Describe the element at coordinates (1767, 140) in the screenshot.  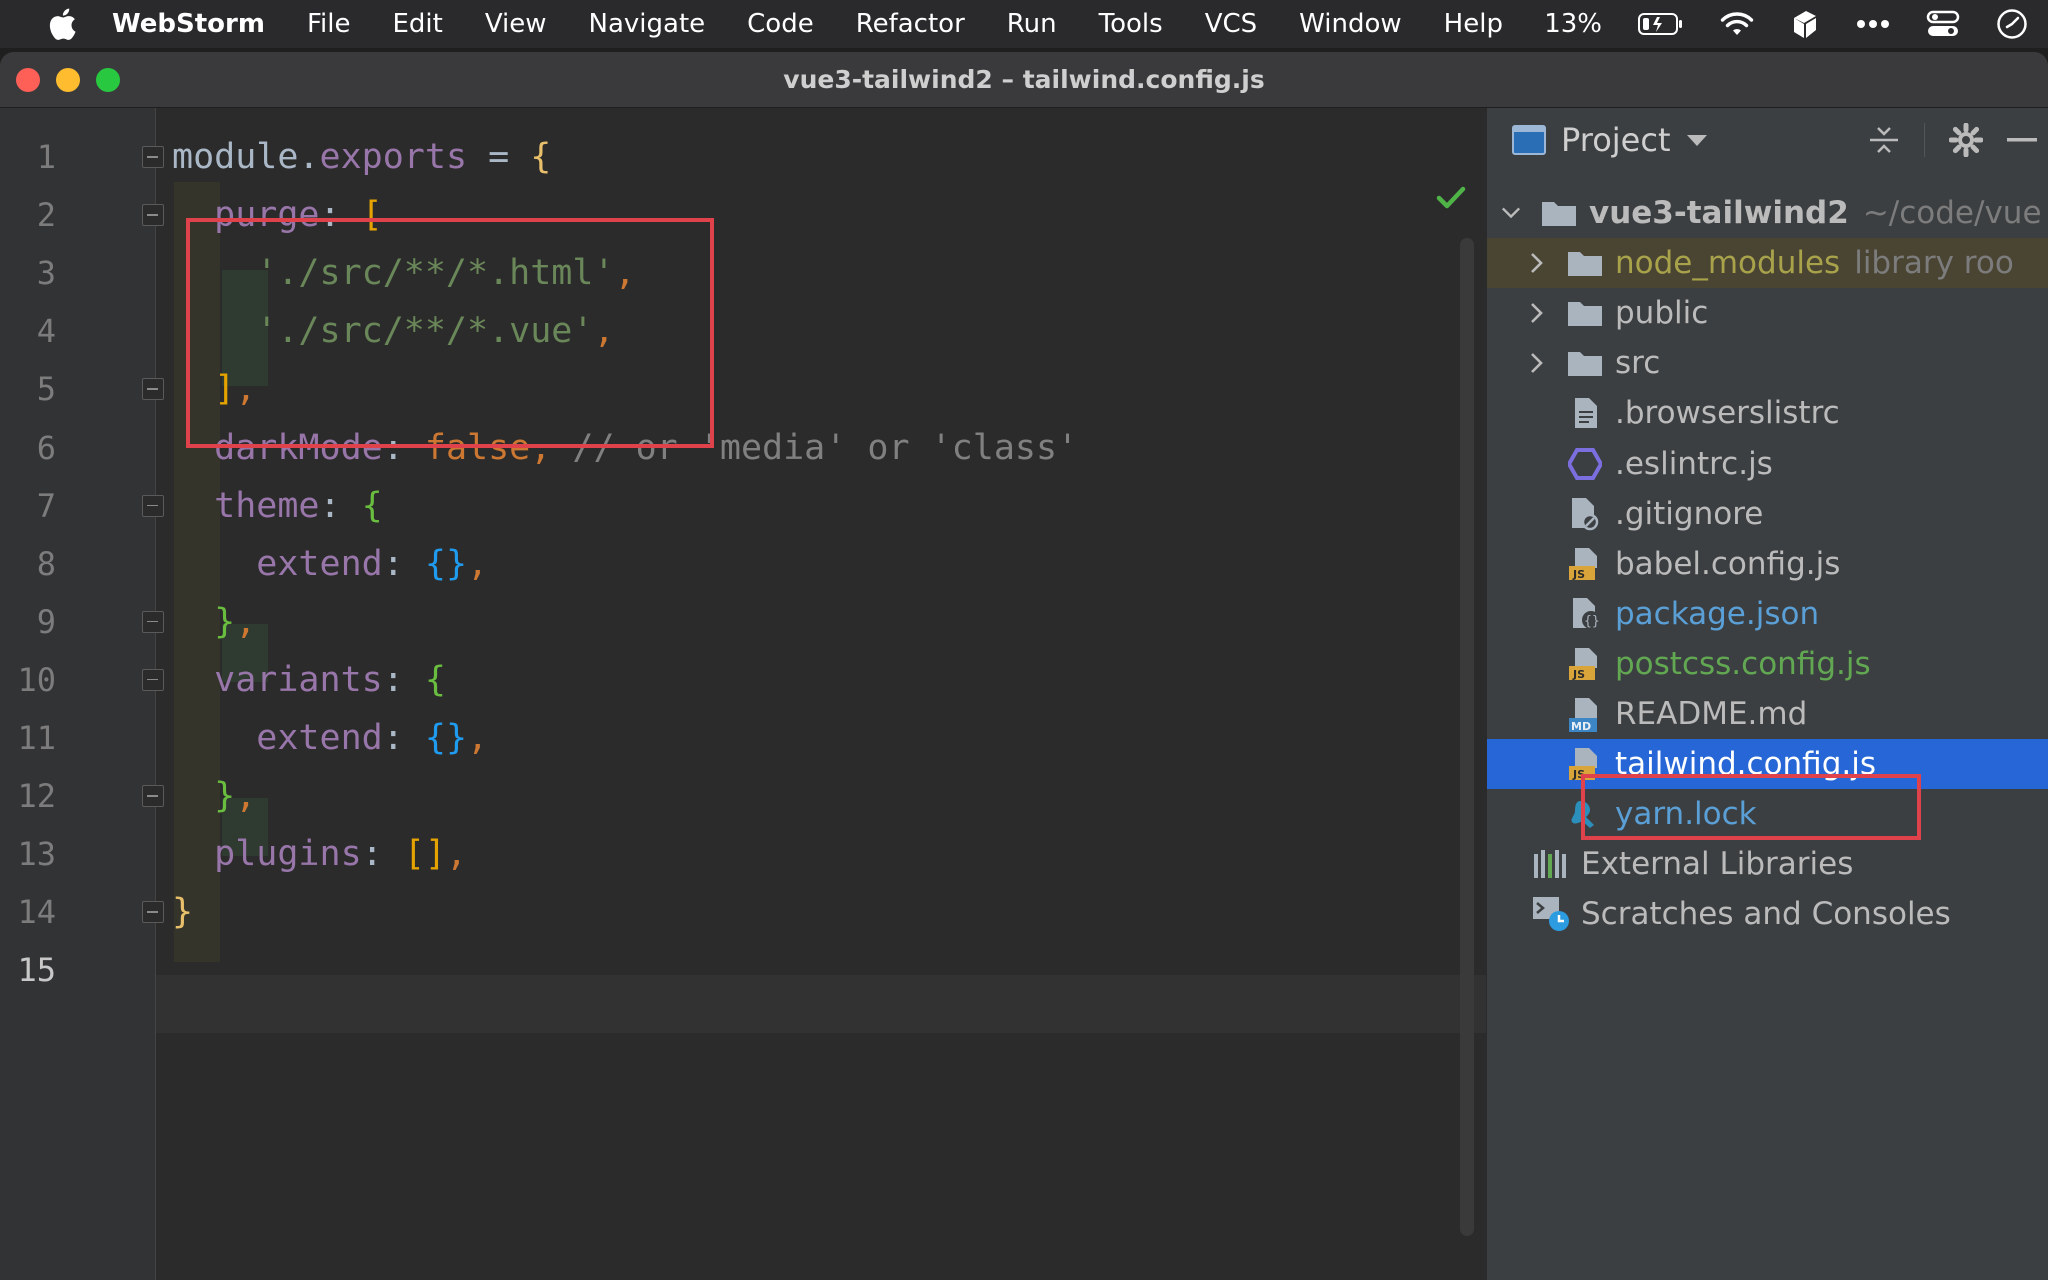
I see `project-panel-header: Project` at that location.